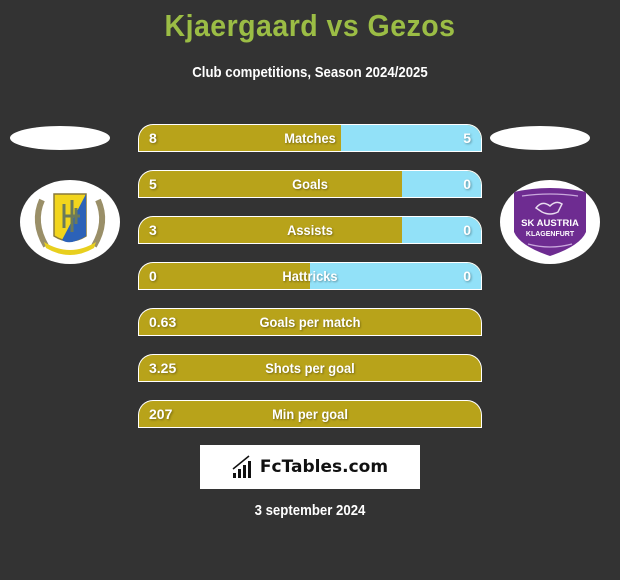 The width and height of the screenshot is (620, 580). Describe the element at coordinates (70, 248) in the screenshot. I see `ribbon-icon` at that location.